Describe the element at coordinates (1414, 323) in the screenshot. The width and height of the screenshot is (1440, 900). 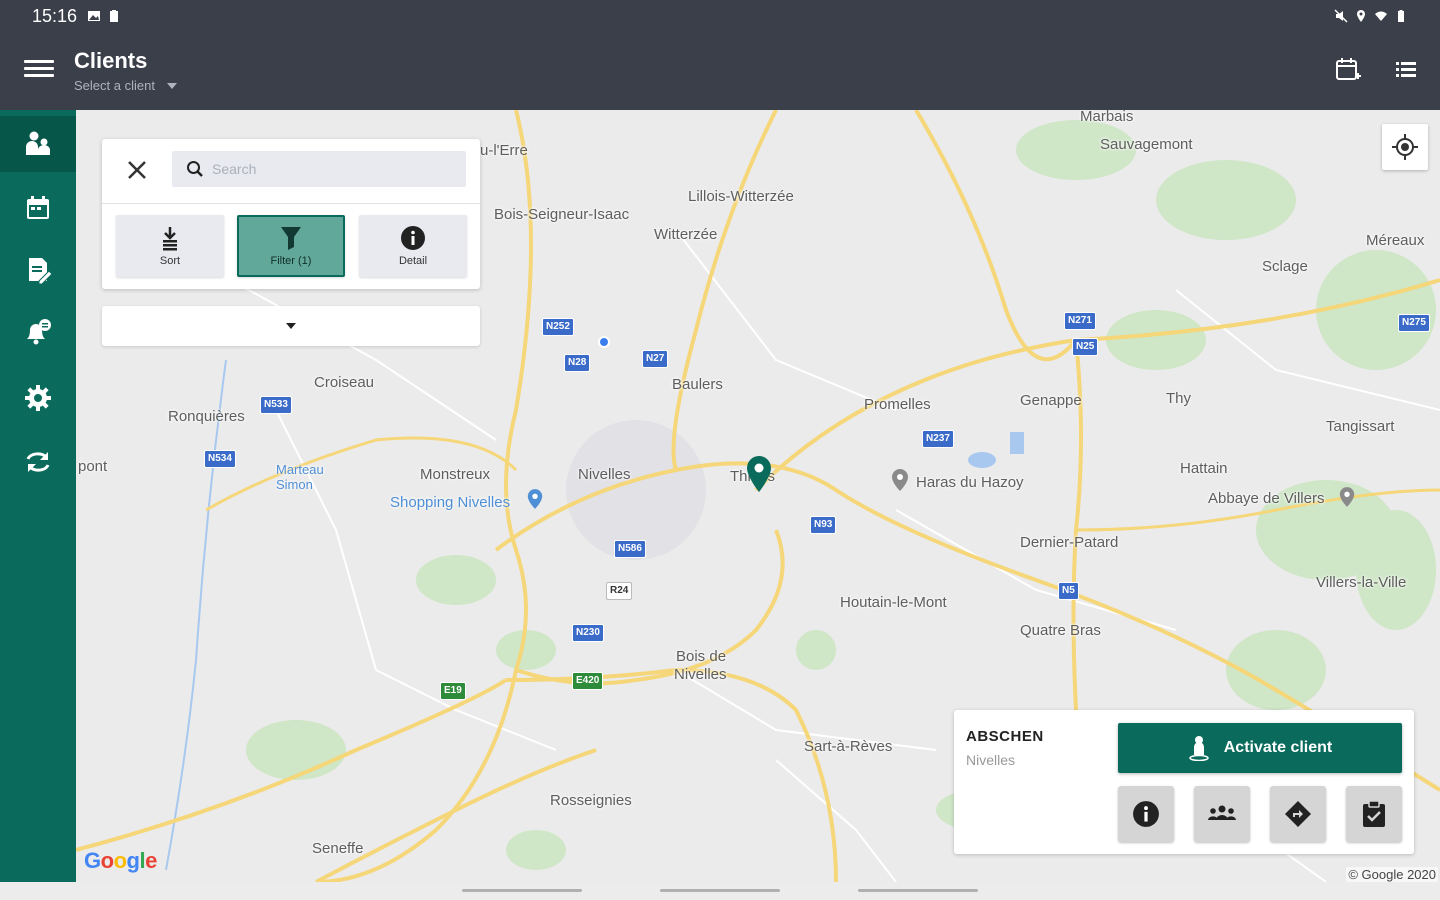
I see `road-badge: N275` at that location.